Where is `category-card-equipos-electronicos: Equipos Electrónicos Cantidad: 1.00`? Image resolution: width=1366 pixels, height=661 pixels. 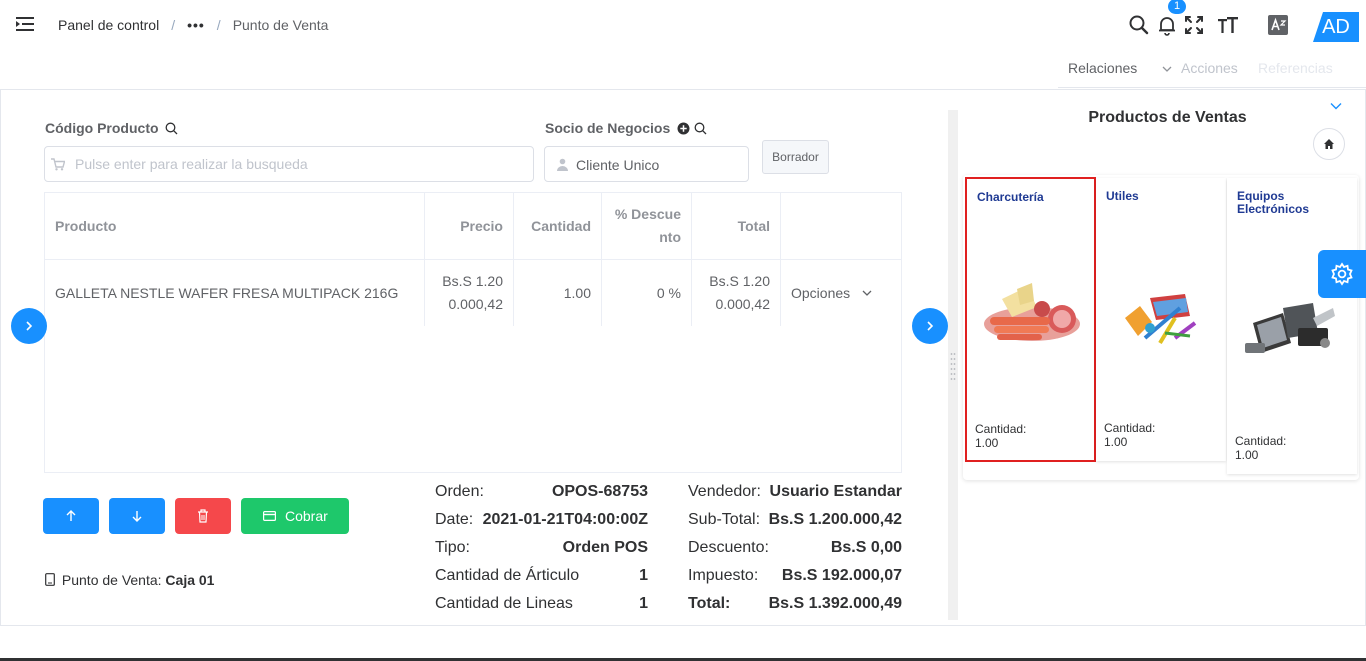
category-card-equipos-electronicos: Equipos Electrónicos Cantidad: 1.00 is located at coordinates (1292, 326).